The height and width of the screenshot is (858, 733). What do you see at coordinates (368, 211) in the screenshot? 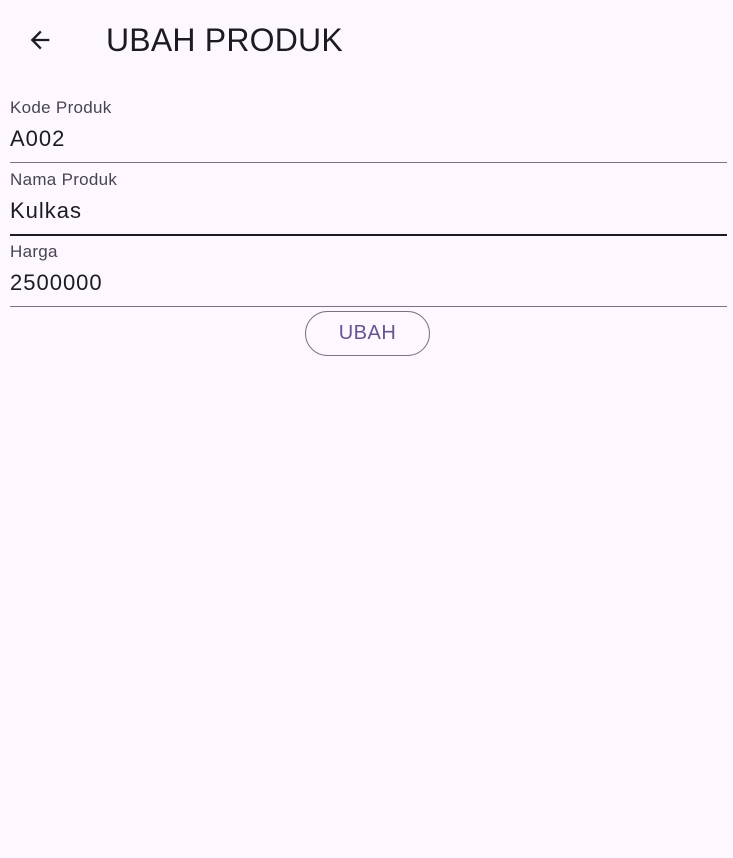
I see `nama-produk-input` at bounding box center [368, 211].